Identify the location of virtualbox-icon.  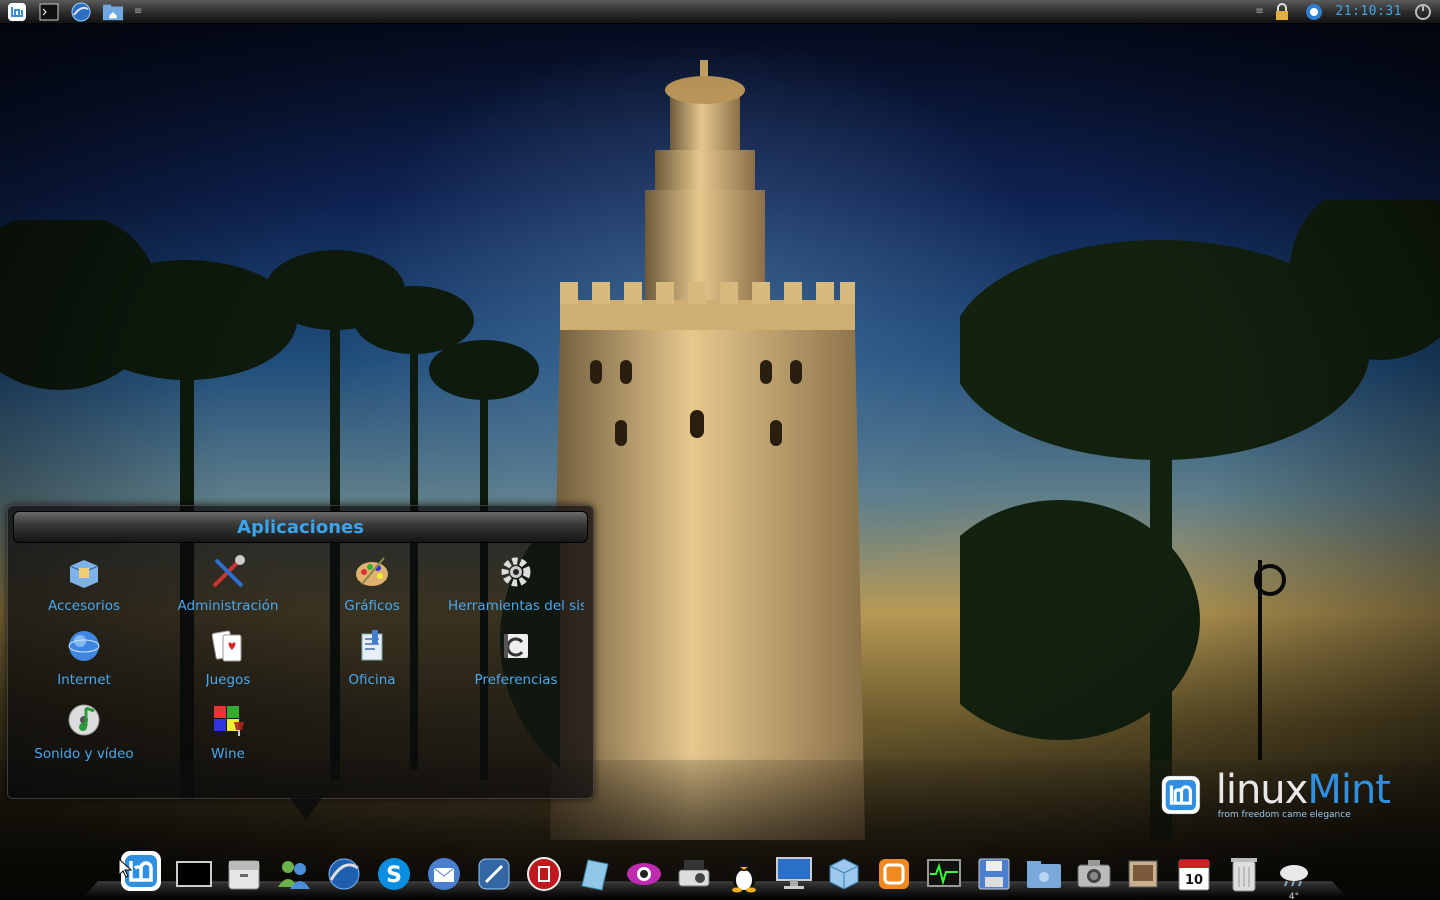
(894, 874).